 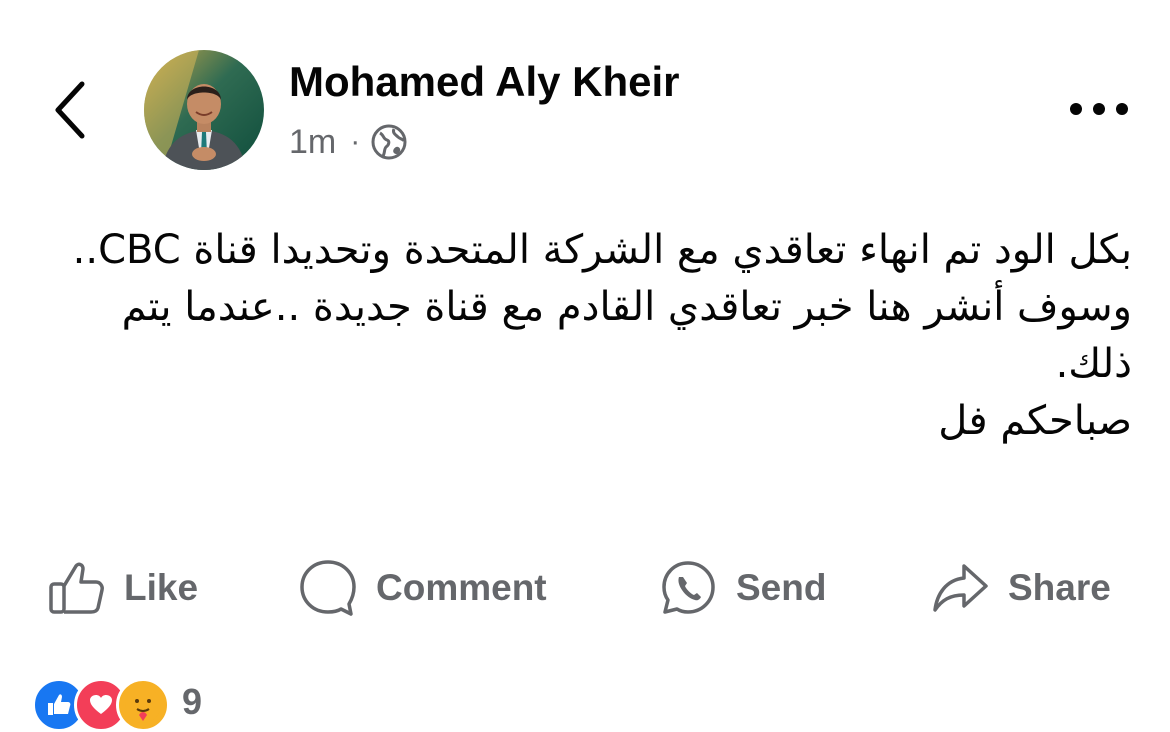 I want to click on more-options-button, so click(x=1099, y=109).